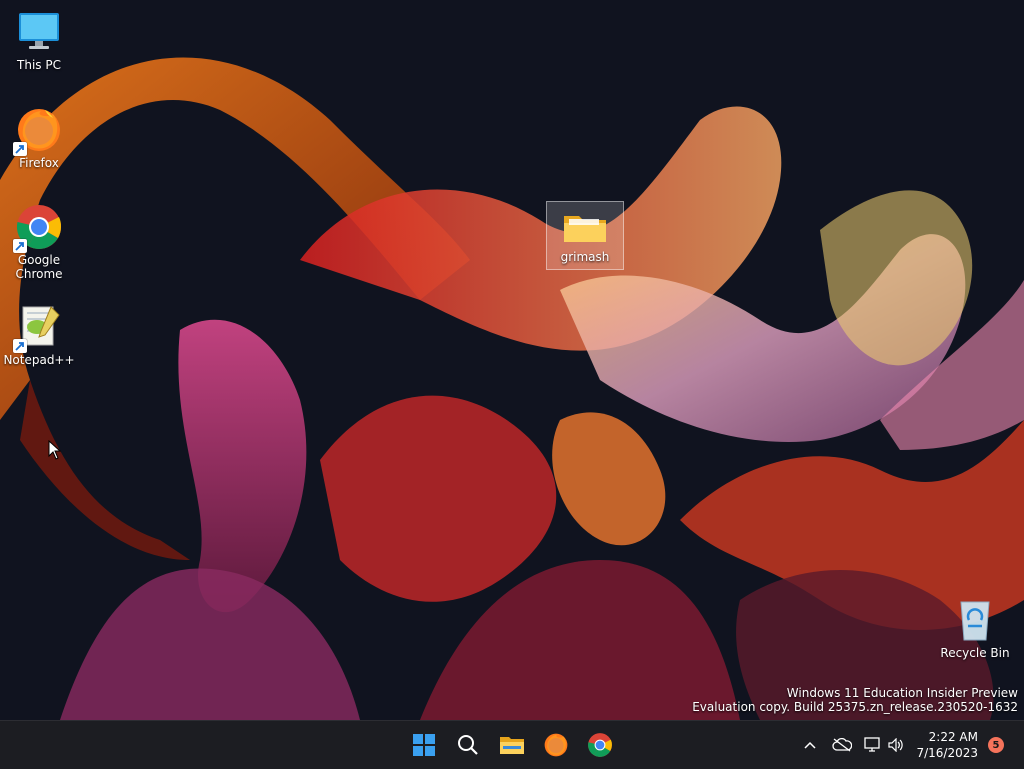 The image size is (1024, 769). Describe the element at coordinates (975, 620) in the screenshot. I see `recycle-bin-icon` at that location.